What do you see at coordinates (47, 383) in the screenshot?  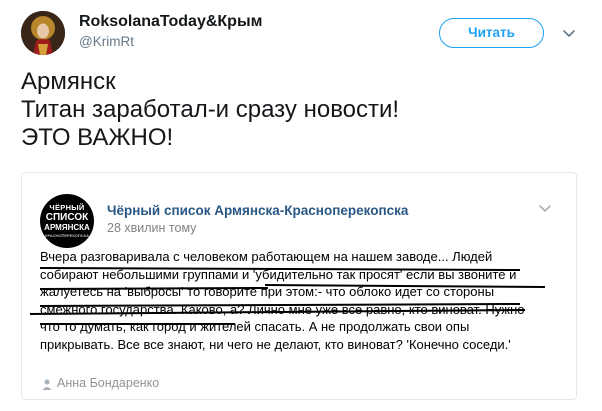 I see `person-icon` at bounding box center [47, 383].